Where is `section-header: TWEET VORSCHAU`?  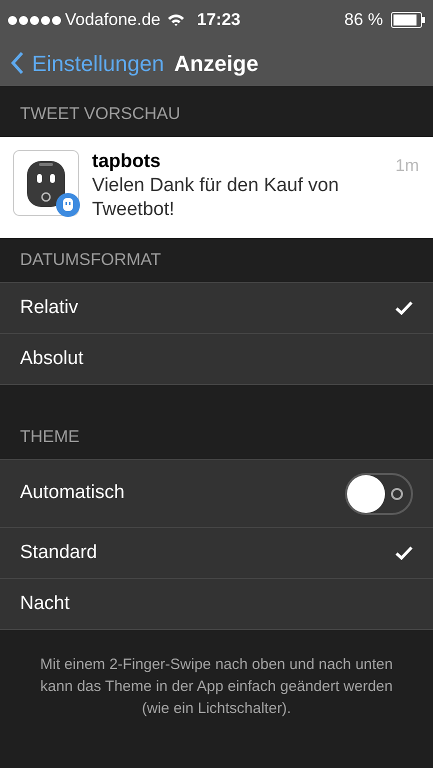
section-header: TWEET VORSCHAU is located at coordinates (100, 113).